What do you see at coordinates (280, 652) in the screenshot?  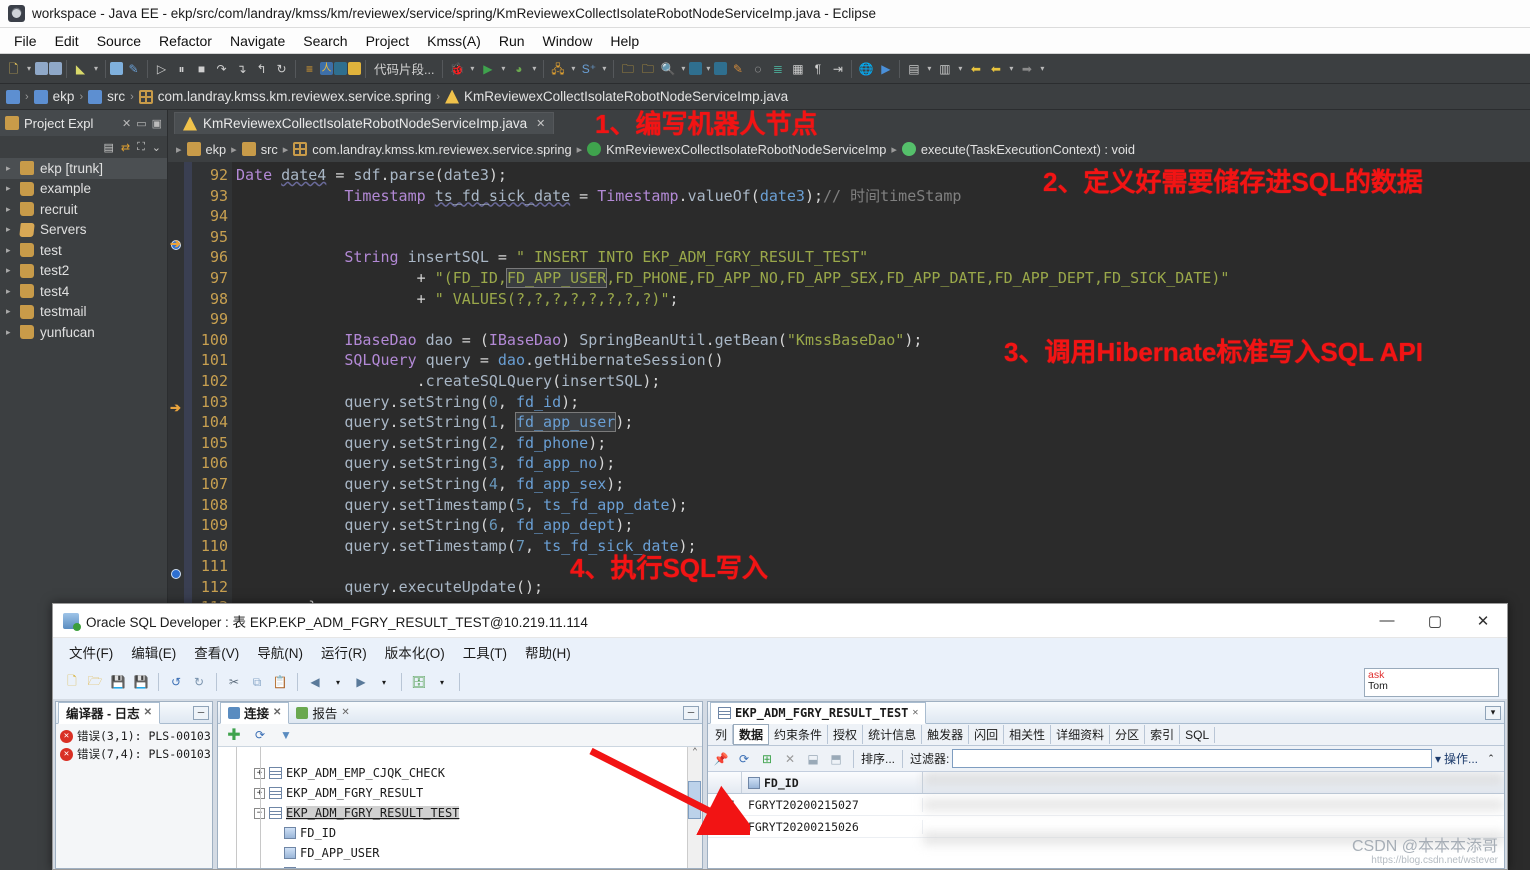 I see `sqldev-menu-navigate: 导航(N)` at bounding box center [280, 652].